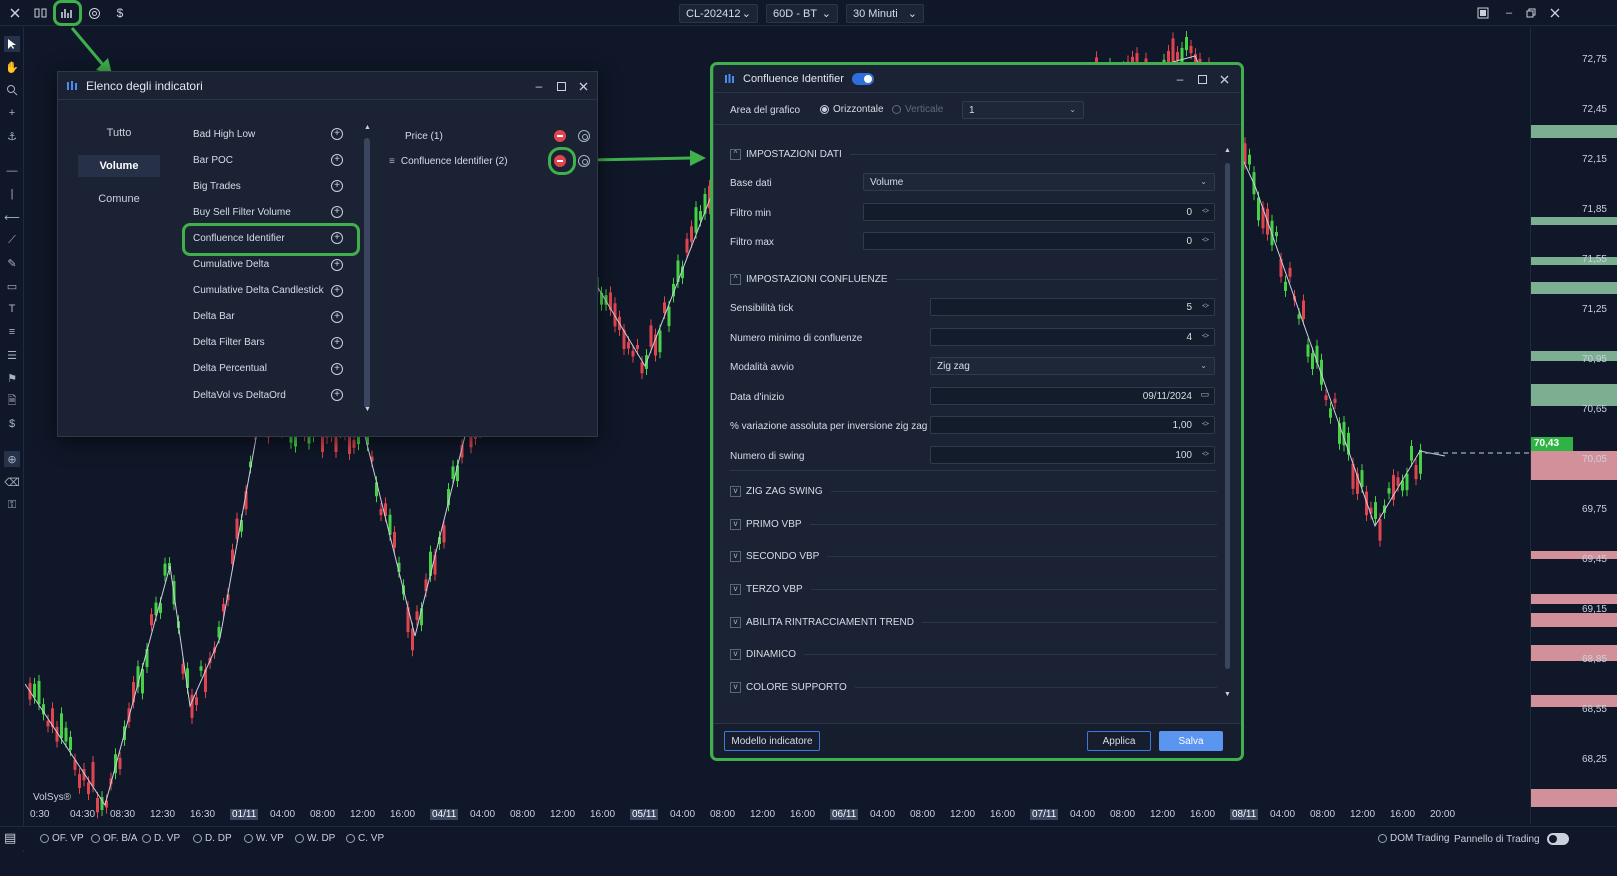 The image size is (1617, 876). What do you see at coordinates (12, 482) in the screenshot?
I see `eraser-icon: ⌫` at bounding box center [12, 482].